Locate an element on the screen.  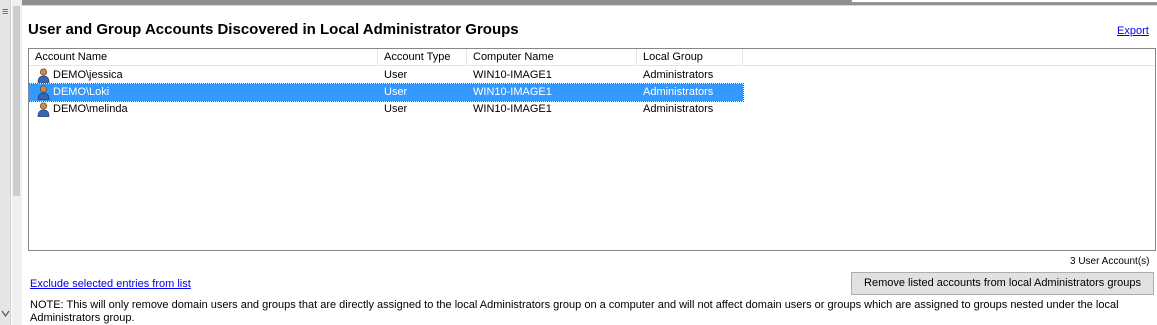
top-right-panel-edge is located at coordinates (1004, 1).